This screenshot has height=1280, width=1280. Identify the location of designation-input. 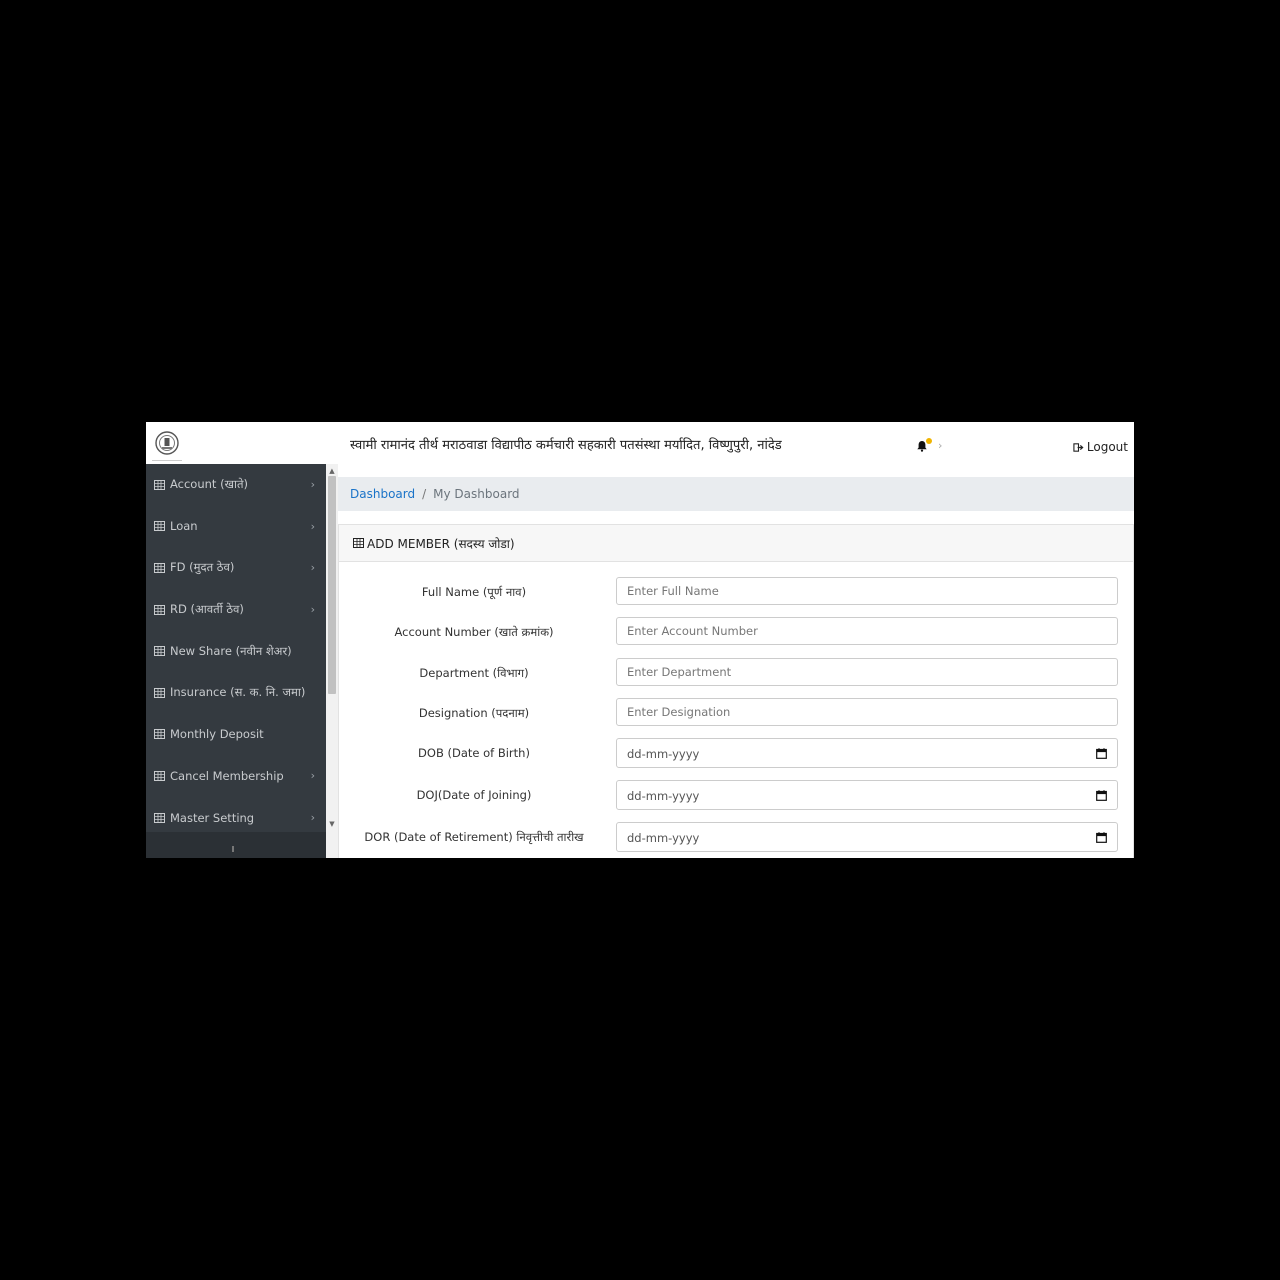
(867, 712).